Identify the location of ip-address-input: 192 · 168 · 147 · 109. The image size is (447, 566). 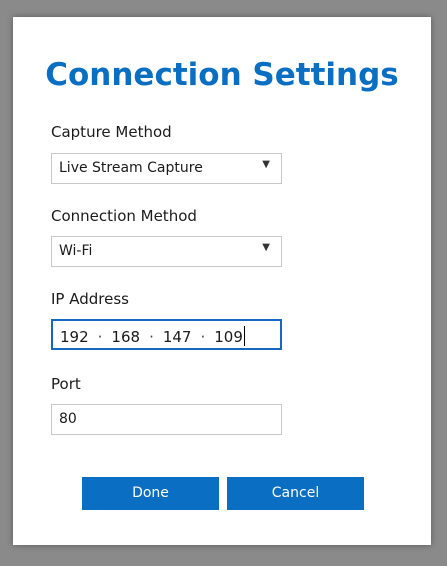
(166, 334).